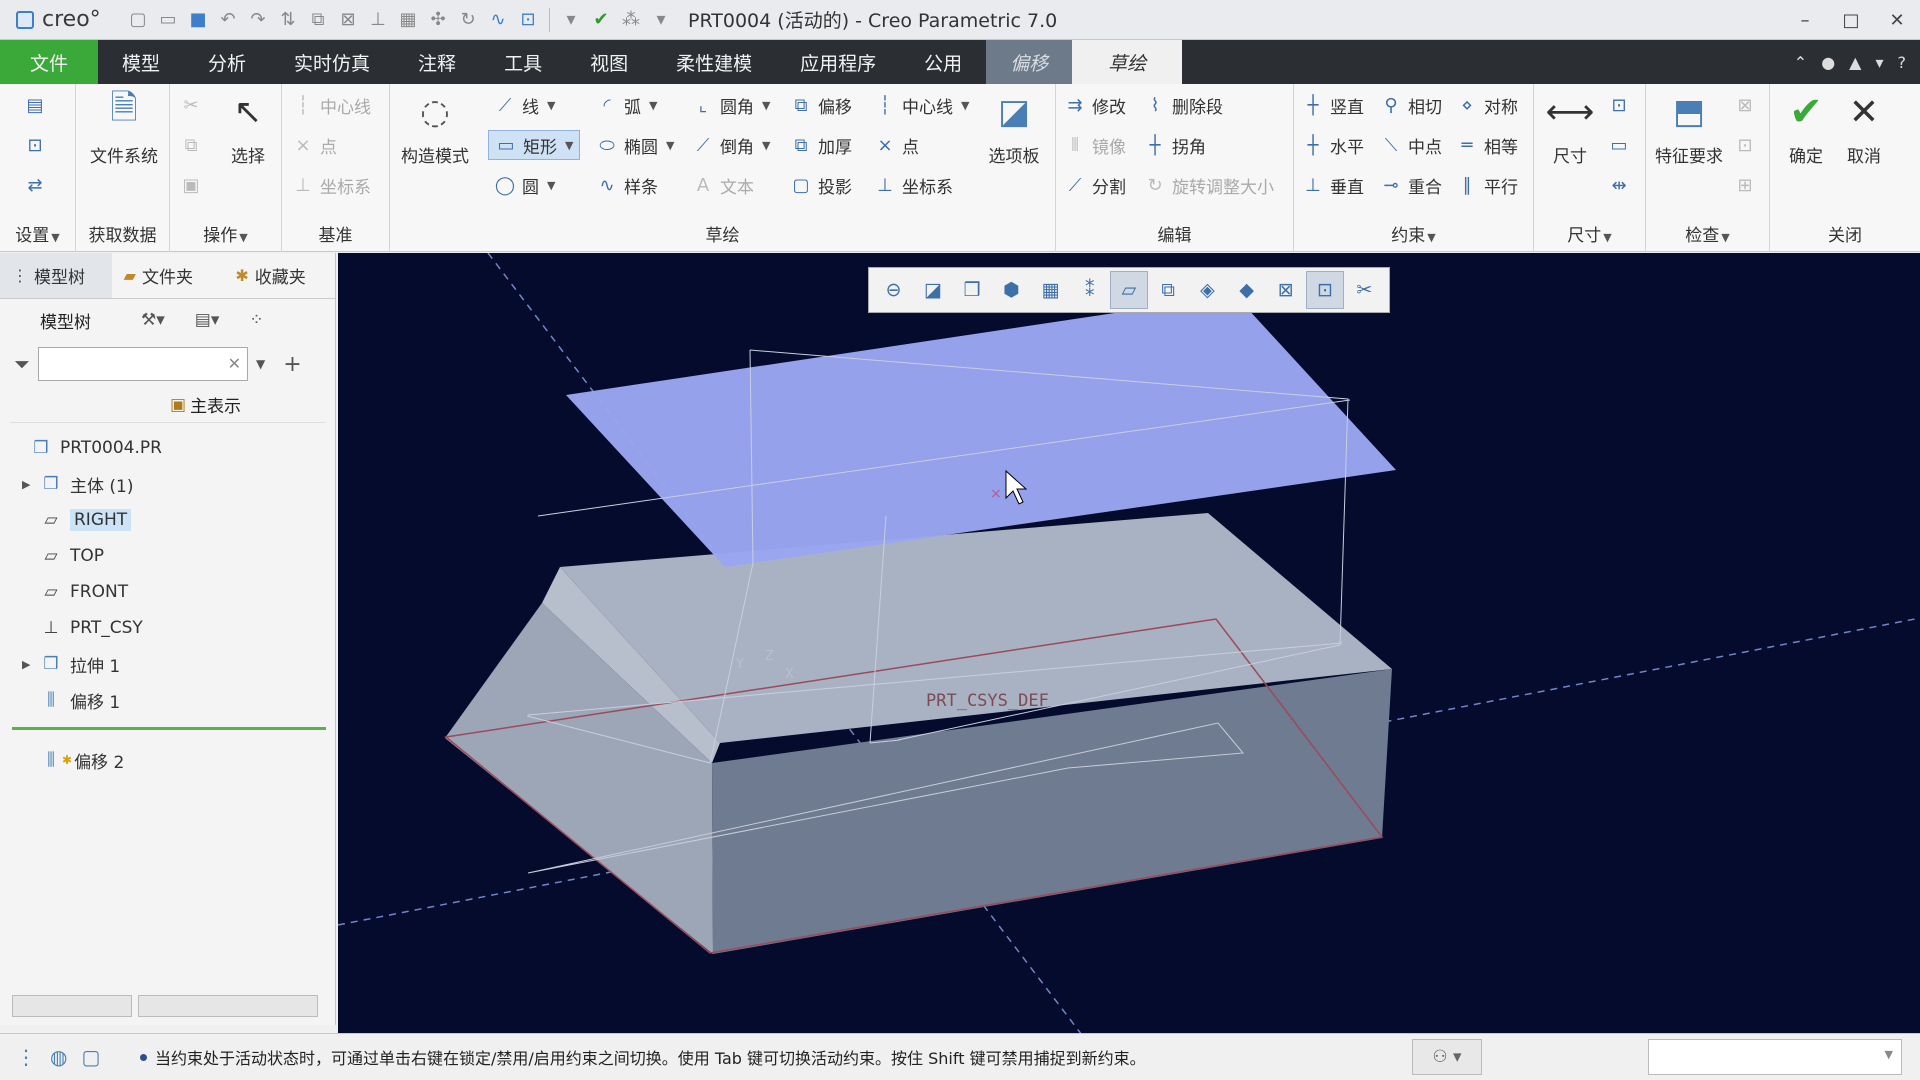 The height and width of the screenshot is (1080, 1920). Describe the element at coordinates (292, 364) in the screenshot. I see `add-icon: +` at that location.